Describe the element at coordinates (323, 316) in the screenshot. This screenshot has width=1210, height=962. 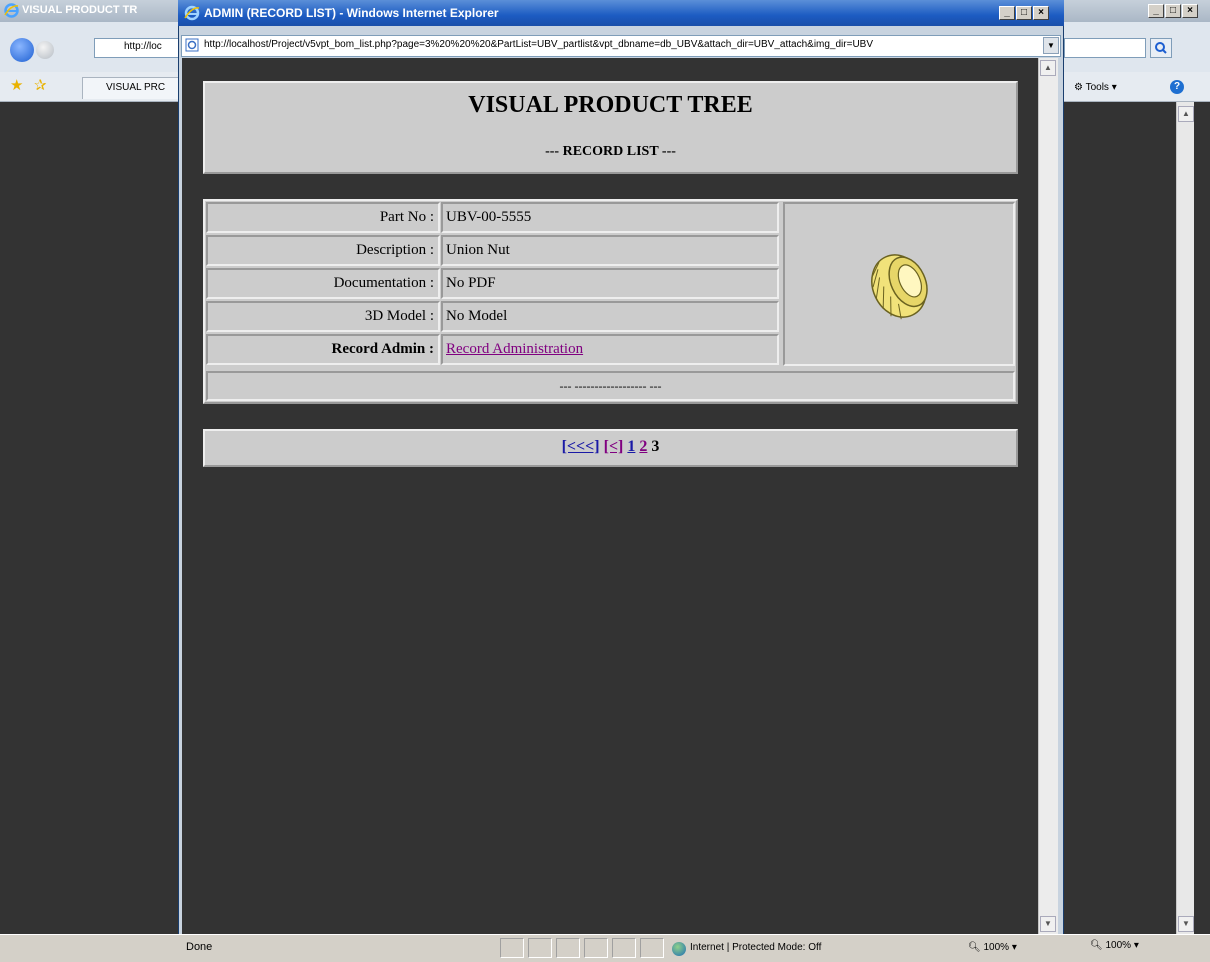
I see `model-label: 3D Model :` at that location.